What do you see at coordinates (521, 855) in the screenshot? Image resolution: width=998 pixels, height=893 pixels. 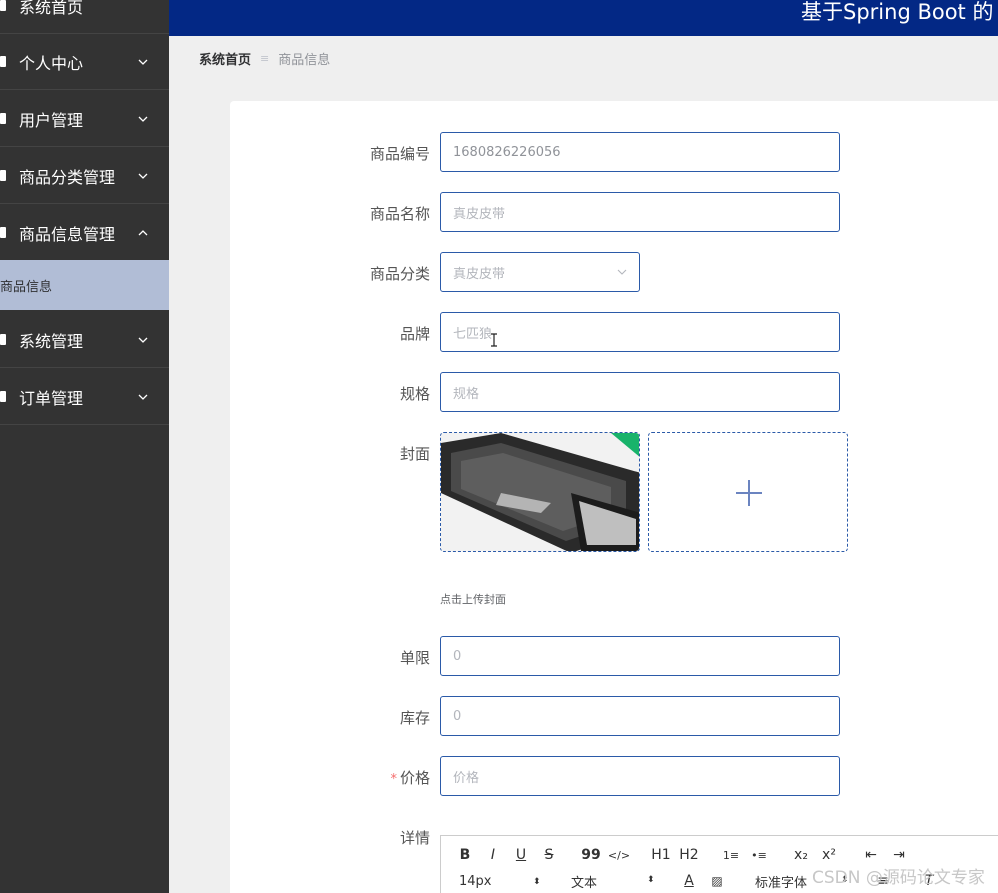 I see `underline-button: U` at bounding box center [521, 855].